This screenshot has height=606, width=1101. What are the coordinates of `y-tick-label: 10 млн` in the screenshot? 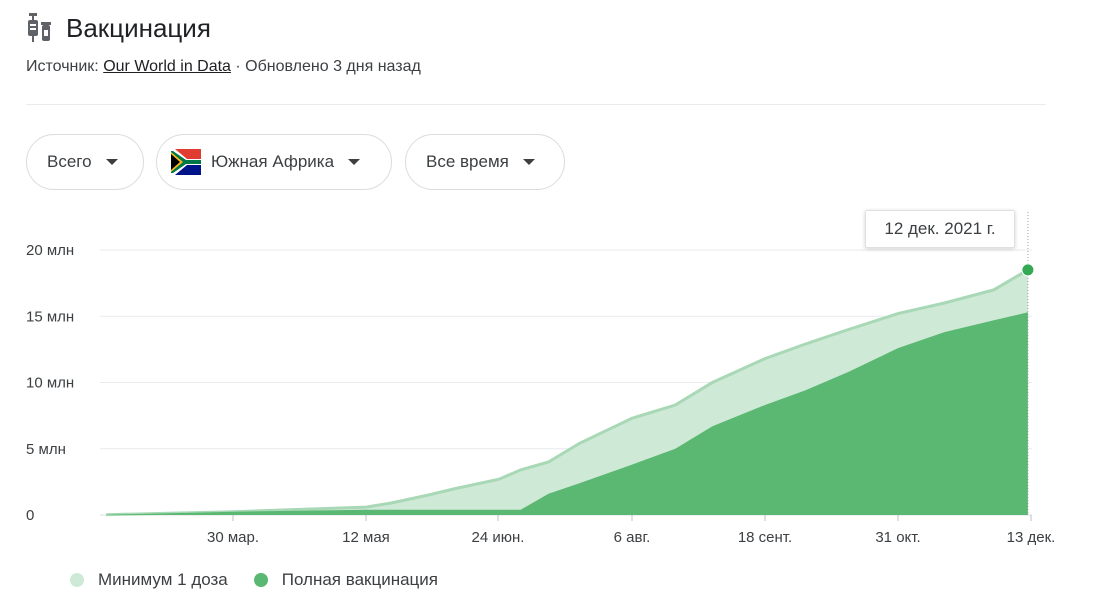 It's located at (50, 383).